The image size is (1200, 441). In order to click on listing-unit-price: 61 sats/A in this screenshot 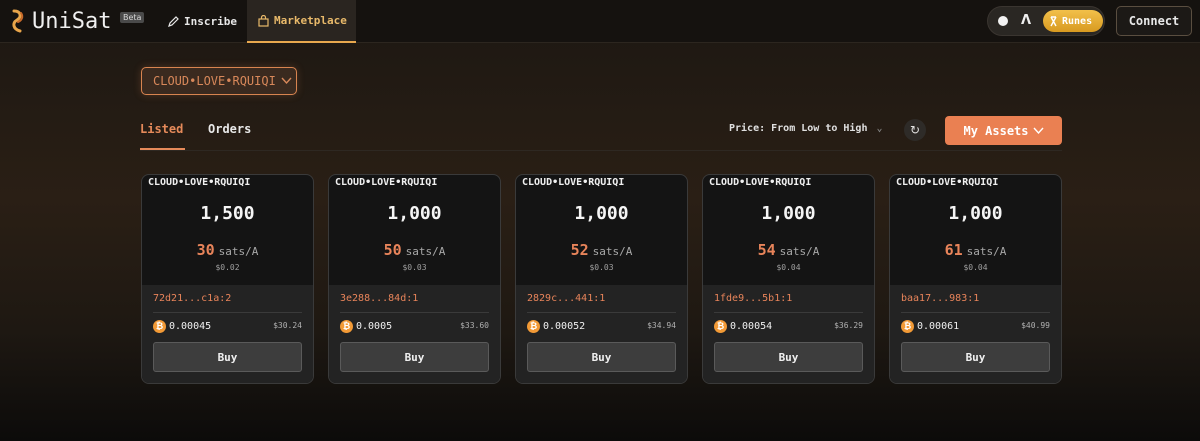, I will do `click(975, 250)`.